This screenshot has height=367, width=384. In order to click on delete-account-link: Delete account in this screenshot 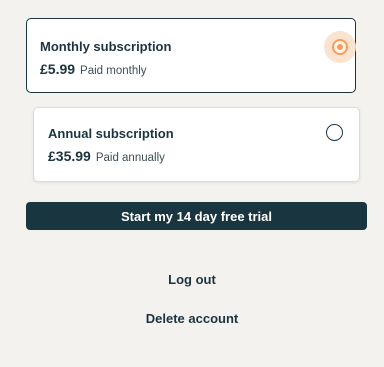, I will do `click(192, 318)`.